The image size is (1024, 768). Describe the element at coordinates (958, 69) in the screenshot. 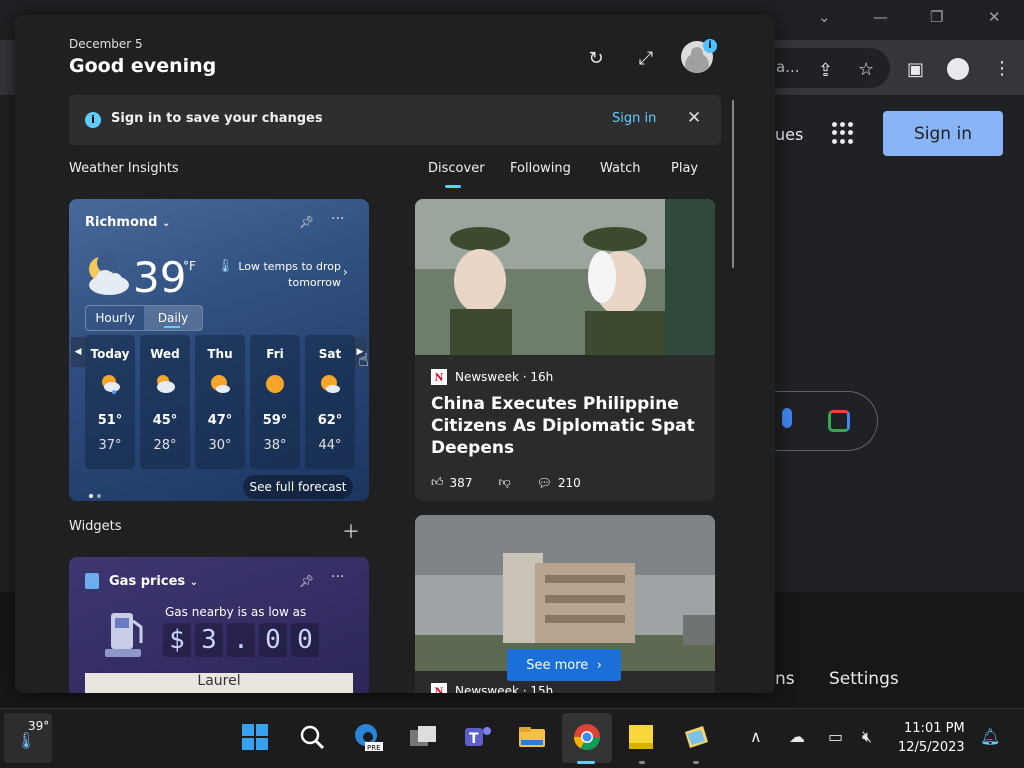

I see `profile-icon` at that location.